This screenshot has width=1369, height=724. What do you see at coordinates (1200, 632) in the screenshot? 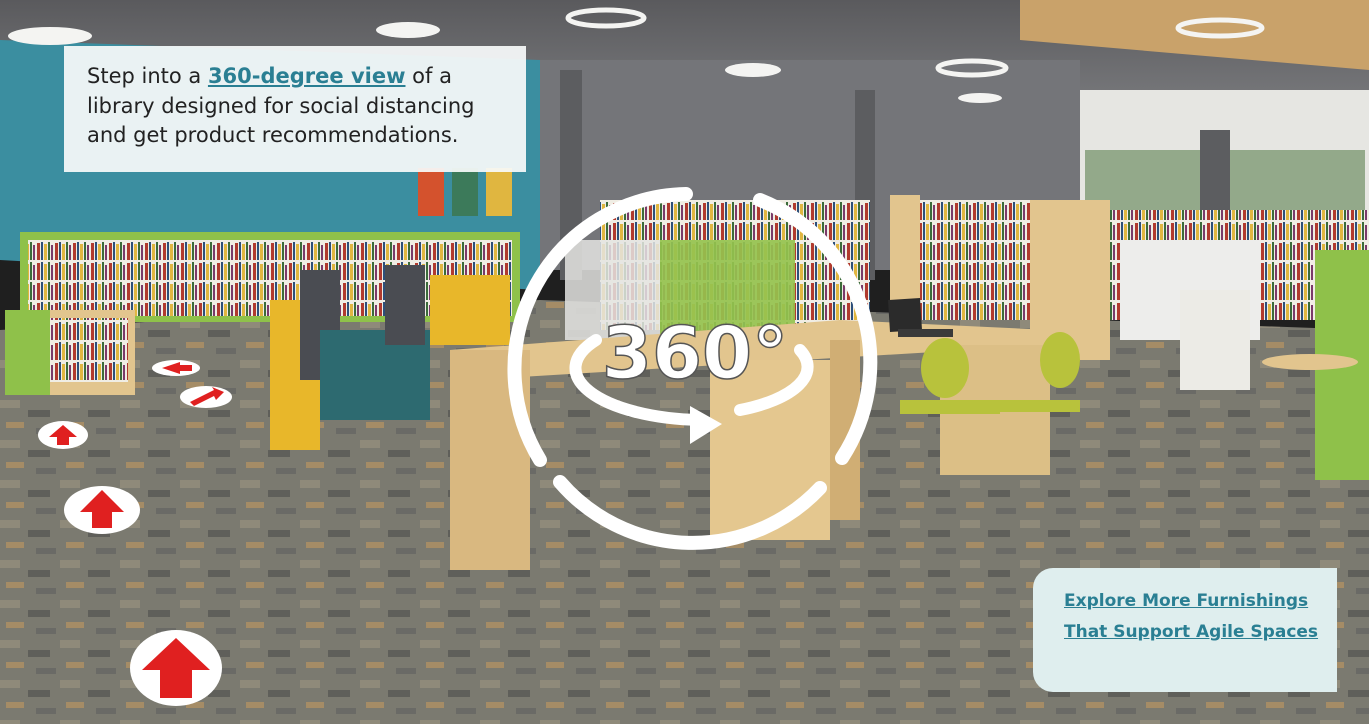
I see `explore-link-line2: That Support Agile Spaces` at bounding box center [1200, 632].